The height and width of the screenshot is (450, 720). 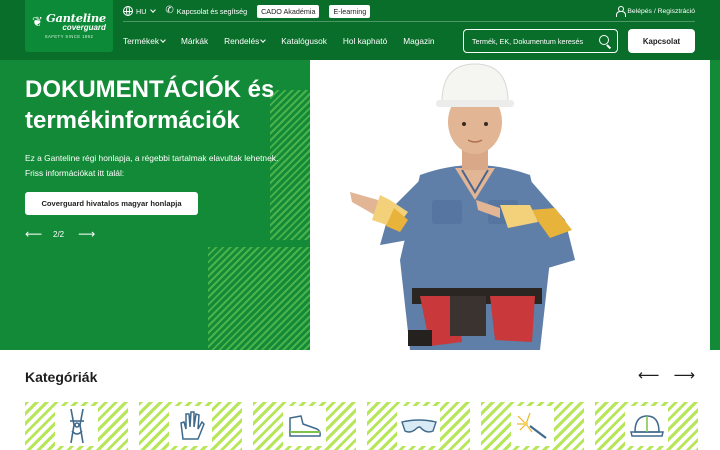 I want to click on contact-help-label: Kapcsolat és segítség, so click(x=212, y=11).